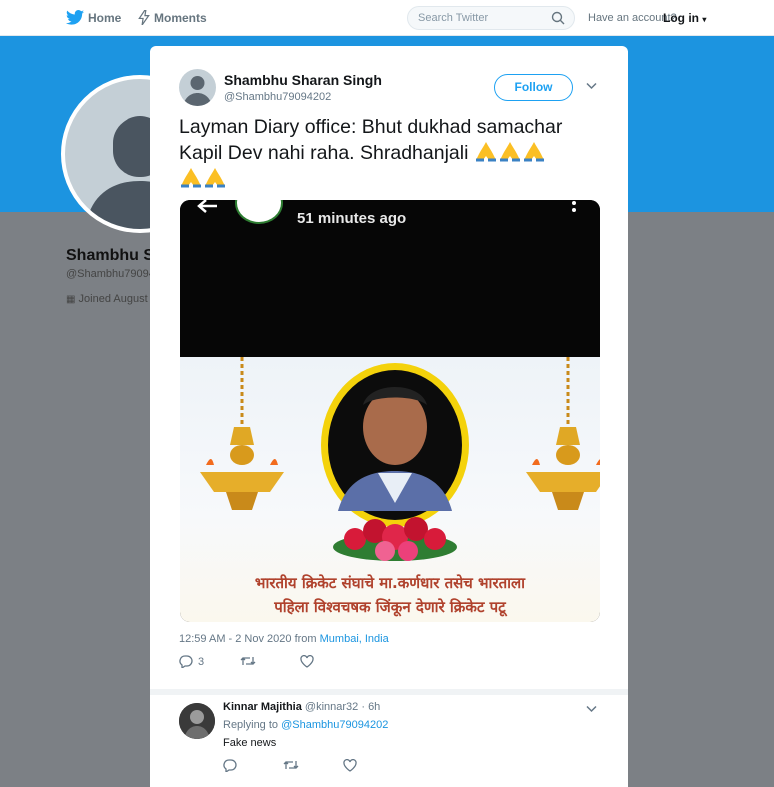 The height and width of the screenshot is (787, 774). I want to click on reply-count: 3, so click(201, 661).